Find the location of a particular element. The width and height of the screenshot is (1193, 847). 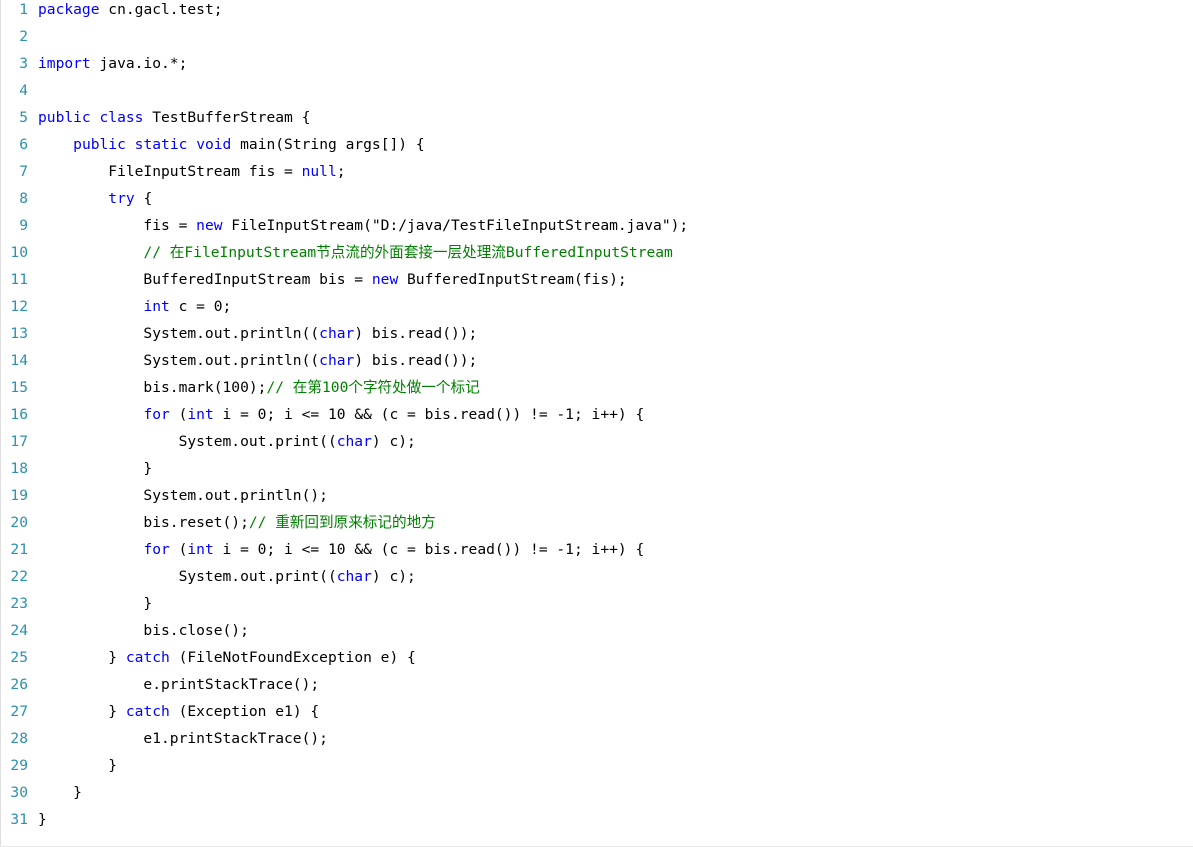

keyword-token: static is located at coordinates (161, 144).